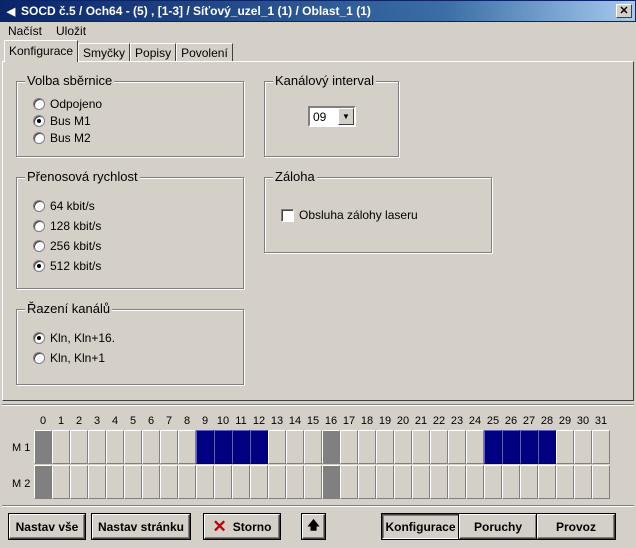 The width and height of the screenshot is (636, 548). Describe the element at coordinates (24, 31) in the screenshot. I see `menu-item-load: Načíst` at that location.